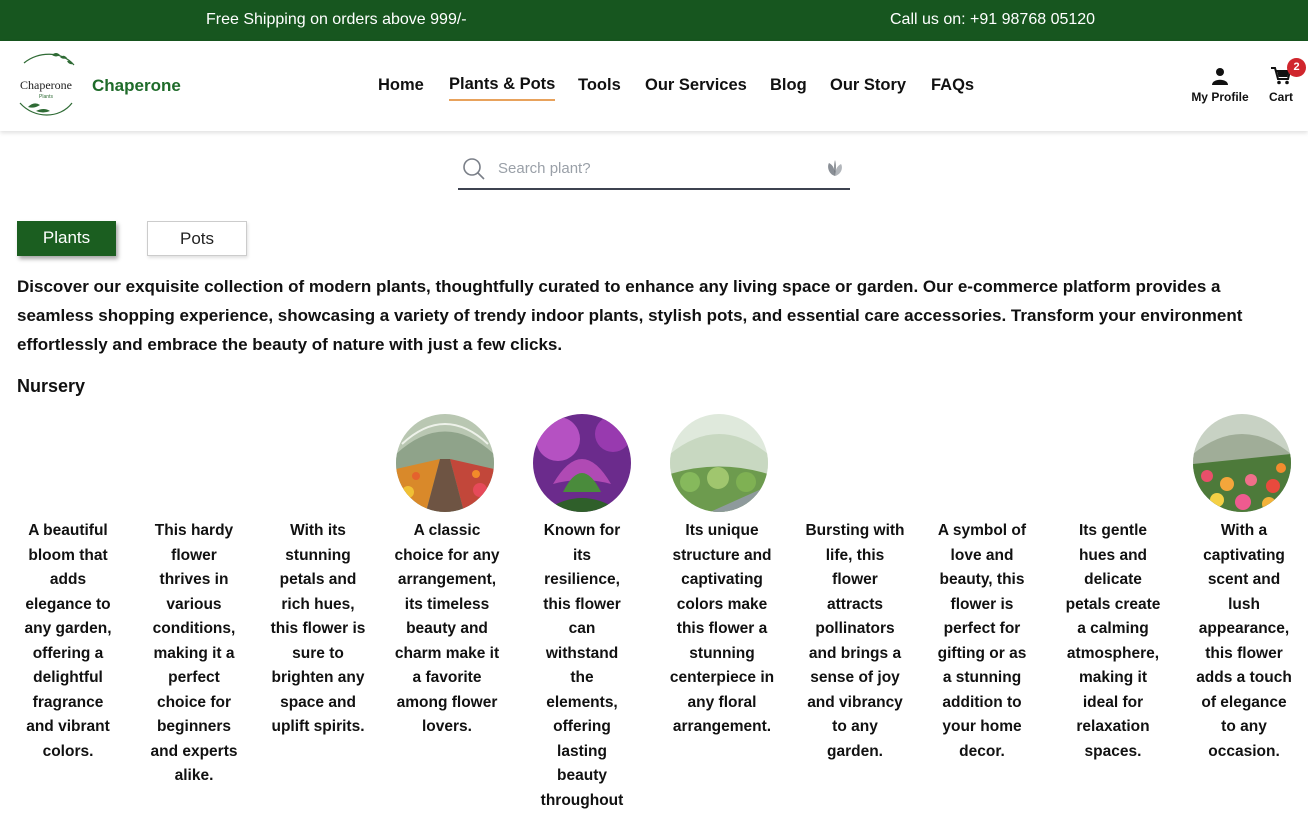 The image size is (1308, 816). Describe the element at coordinates (835, 168) in the screenshot. I see `leaf-icon` at that location.